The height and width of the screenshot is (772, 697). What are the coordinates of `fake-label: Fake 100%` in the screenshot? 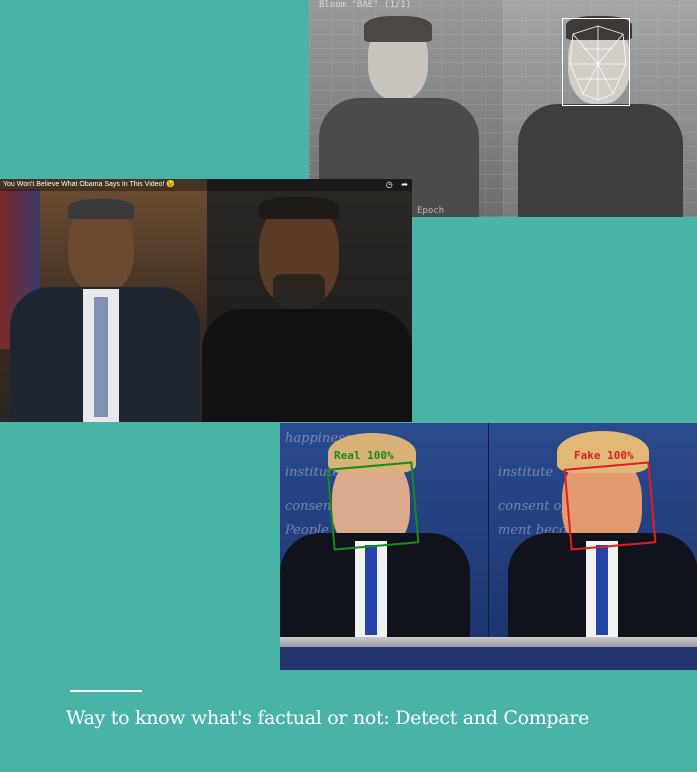 It's located at (604, 455).